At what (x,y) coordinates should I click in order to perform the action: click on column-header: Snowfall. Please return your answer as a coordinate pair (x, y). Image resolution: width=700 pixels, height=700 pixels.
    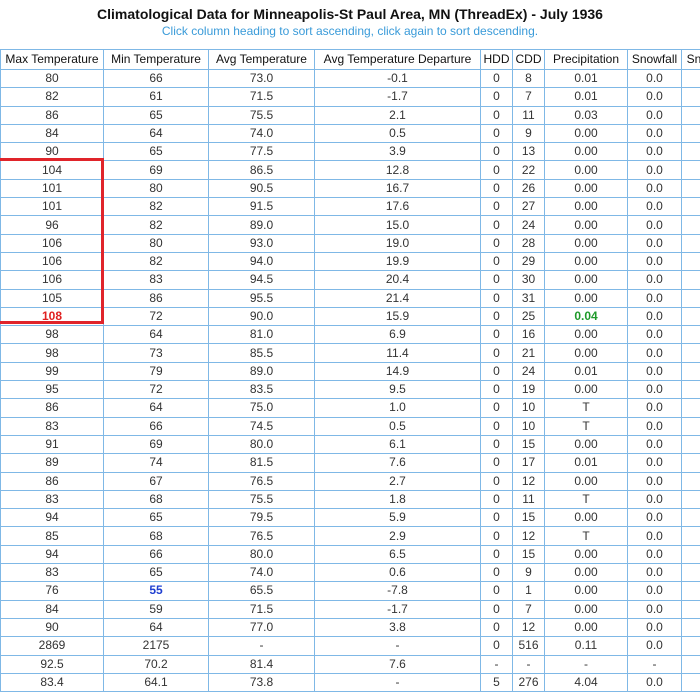
    Looking at the image, I should click on (654, 59).